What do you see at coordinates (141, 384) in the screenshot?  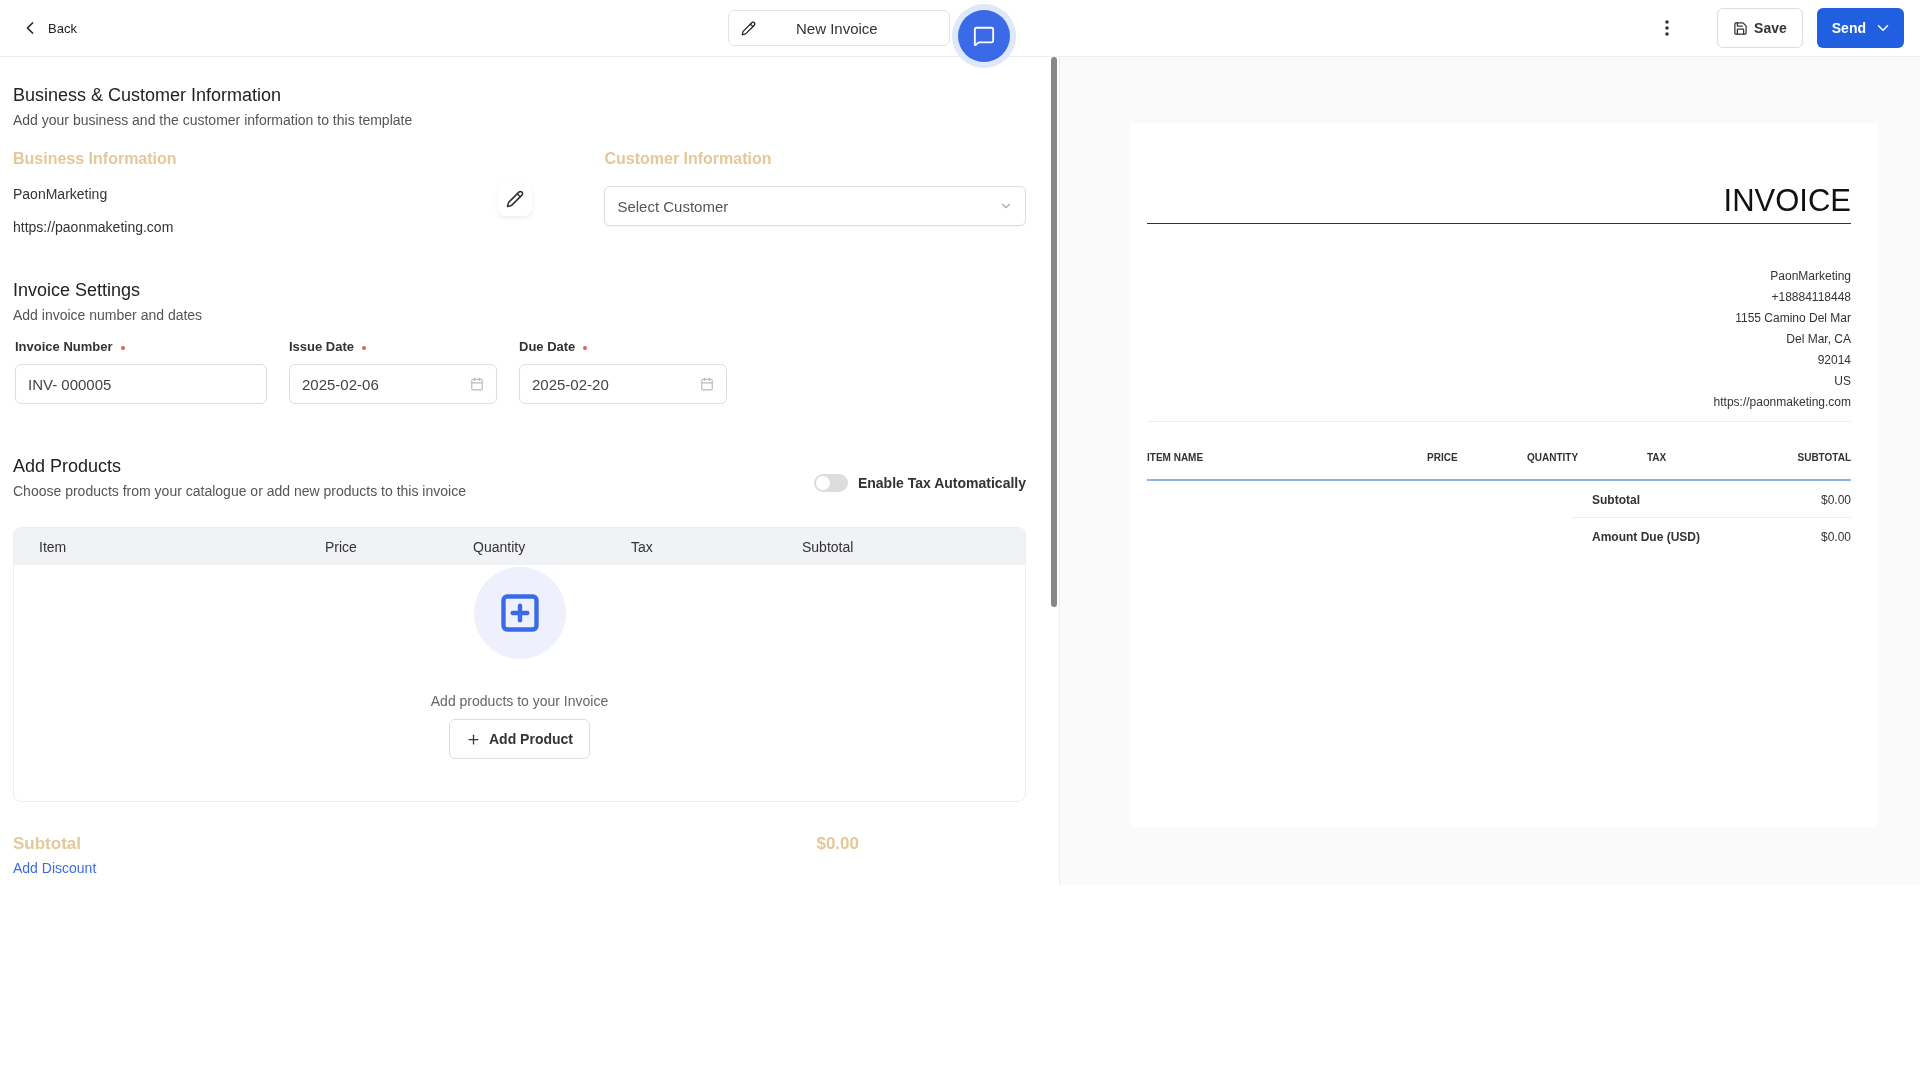 I see `input-field: INV- 000005` at bounding box center [141, 384].